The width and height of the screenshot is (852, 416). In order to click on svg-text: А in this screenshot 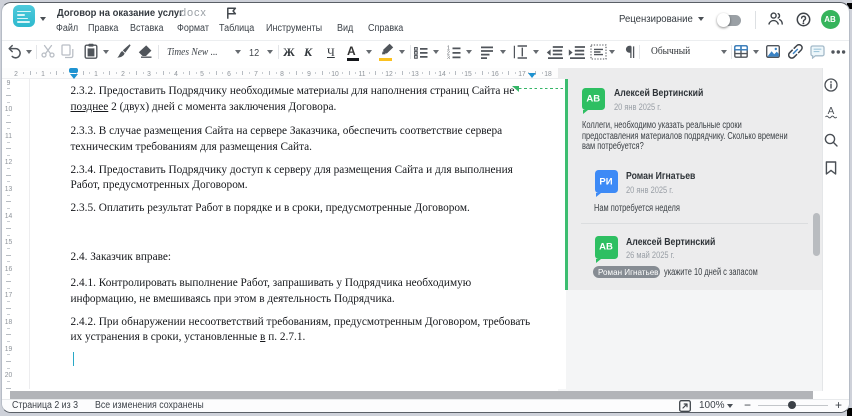, I will do `click(831, 111)`.